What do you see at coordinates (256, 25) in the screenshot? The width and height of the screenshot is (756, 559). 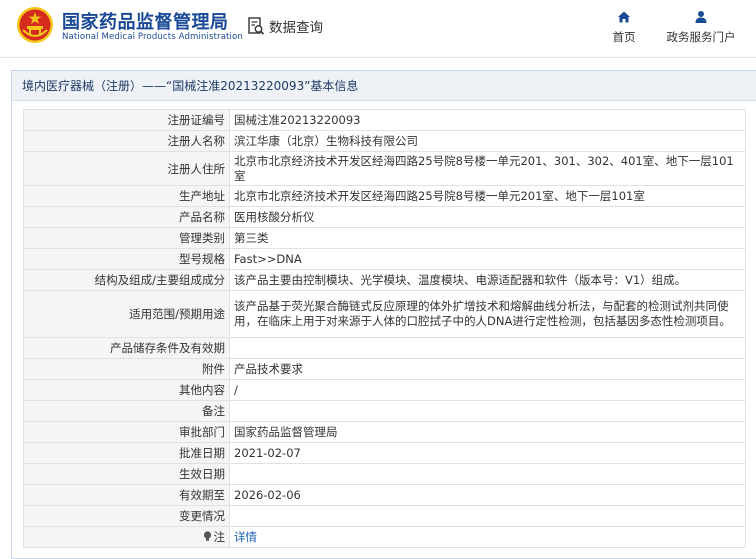 I see `document-search-icon` at bounding box center [256, 25].